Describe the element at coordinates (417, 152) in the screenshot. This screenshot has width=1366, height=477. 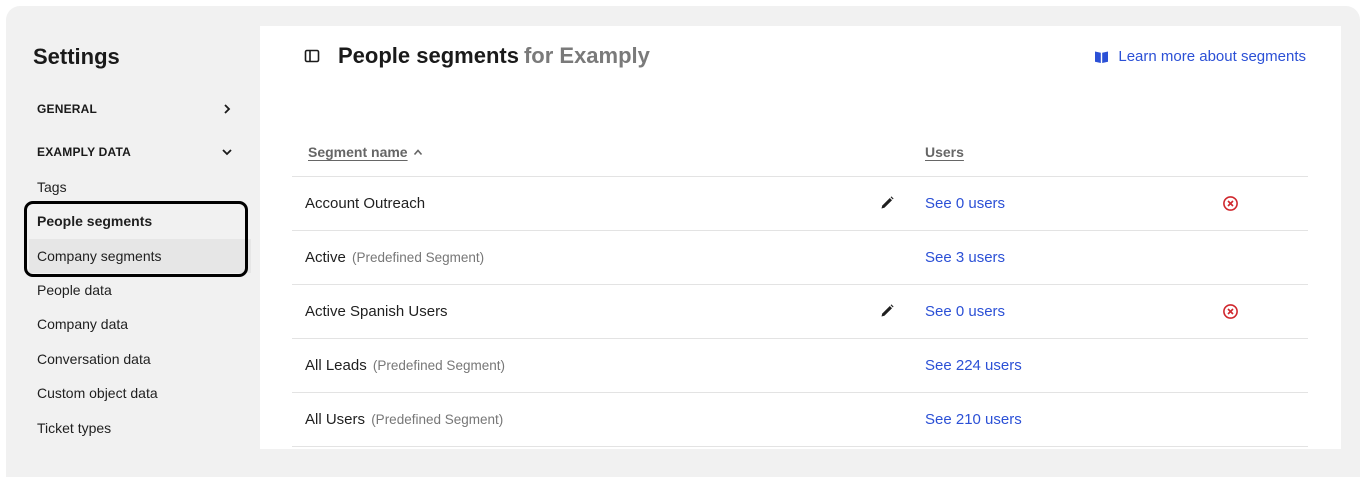
I see `sort-ascending-icon` at that location.